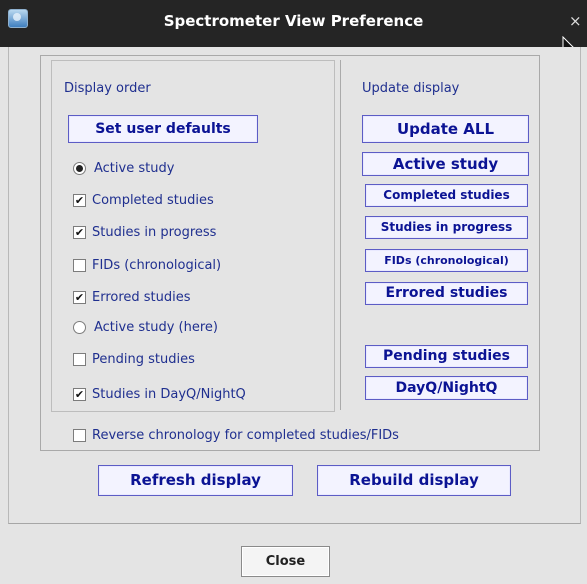 This screenshot has width=587, height=584. What do you see at coordinates (446, 356) in the screenshot?
I see `update-pending-studies-button: Pending studies` at bounding box center [446, 356].